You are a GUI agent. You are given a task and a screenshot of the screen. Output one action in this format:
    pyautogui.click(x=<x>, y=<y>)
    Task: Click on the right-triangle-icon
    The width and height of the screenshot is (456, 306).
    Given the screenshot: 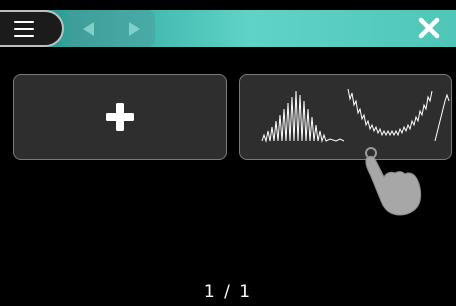 What is the action you would take?
    pyautogui.click(x=134, y=29)
    